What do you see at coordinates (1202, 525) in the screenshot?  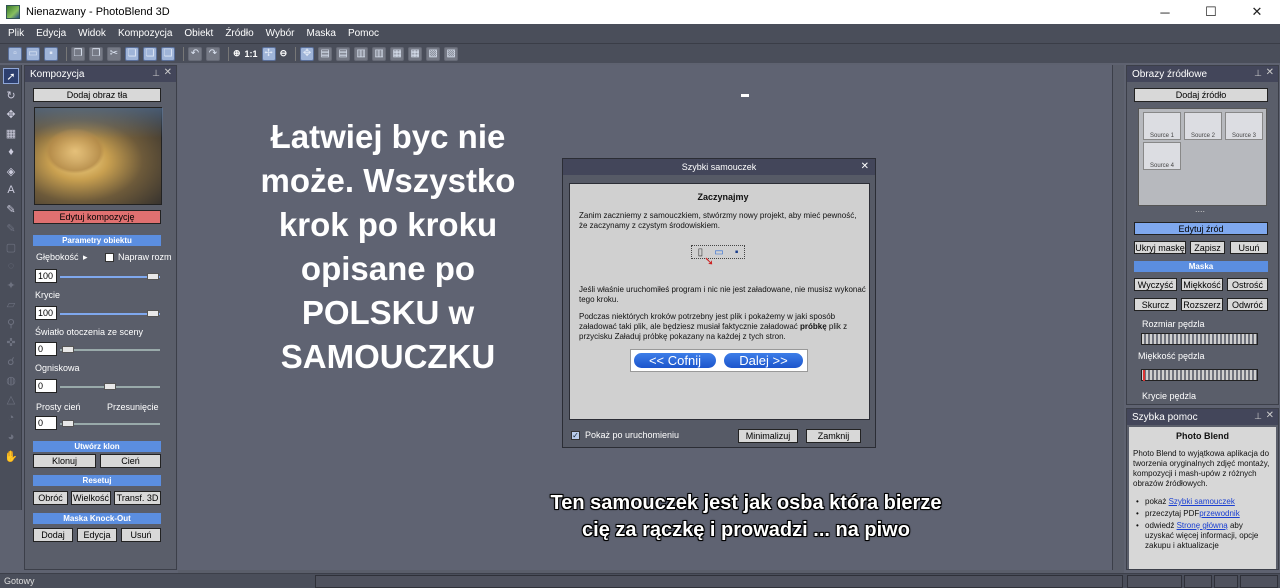 I see `homepage-link: Stronę główną` at bounding box center [1202, 525].